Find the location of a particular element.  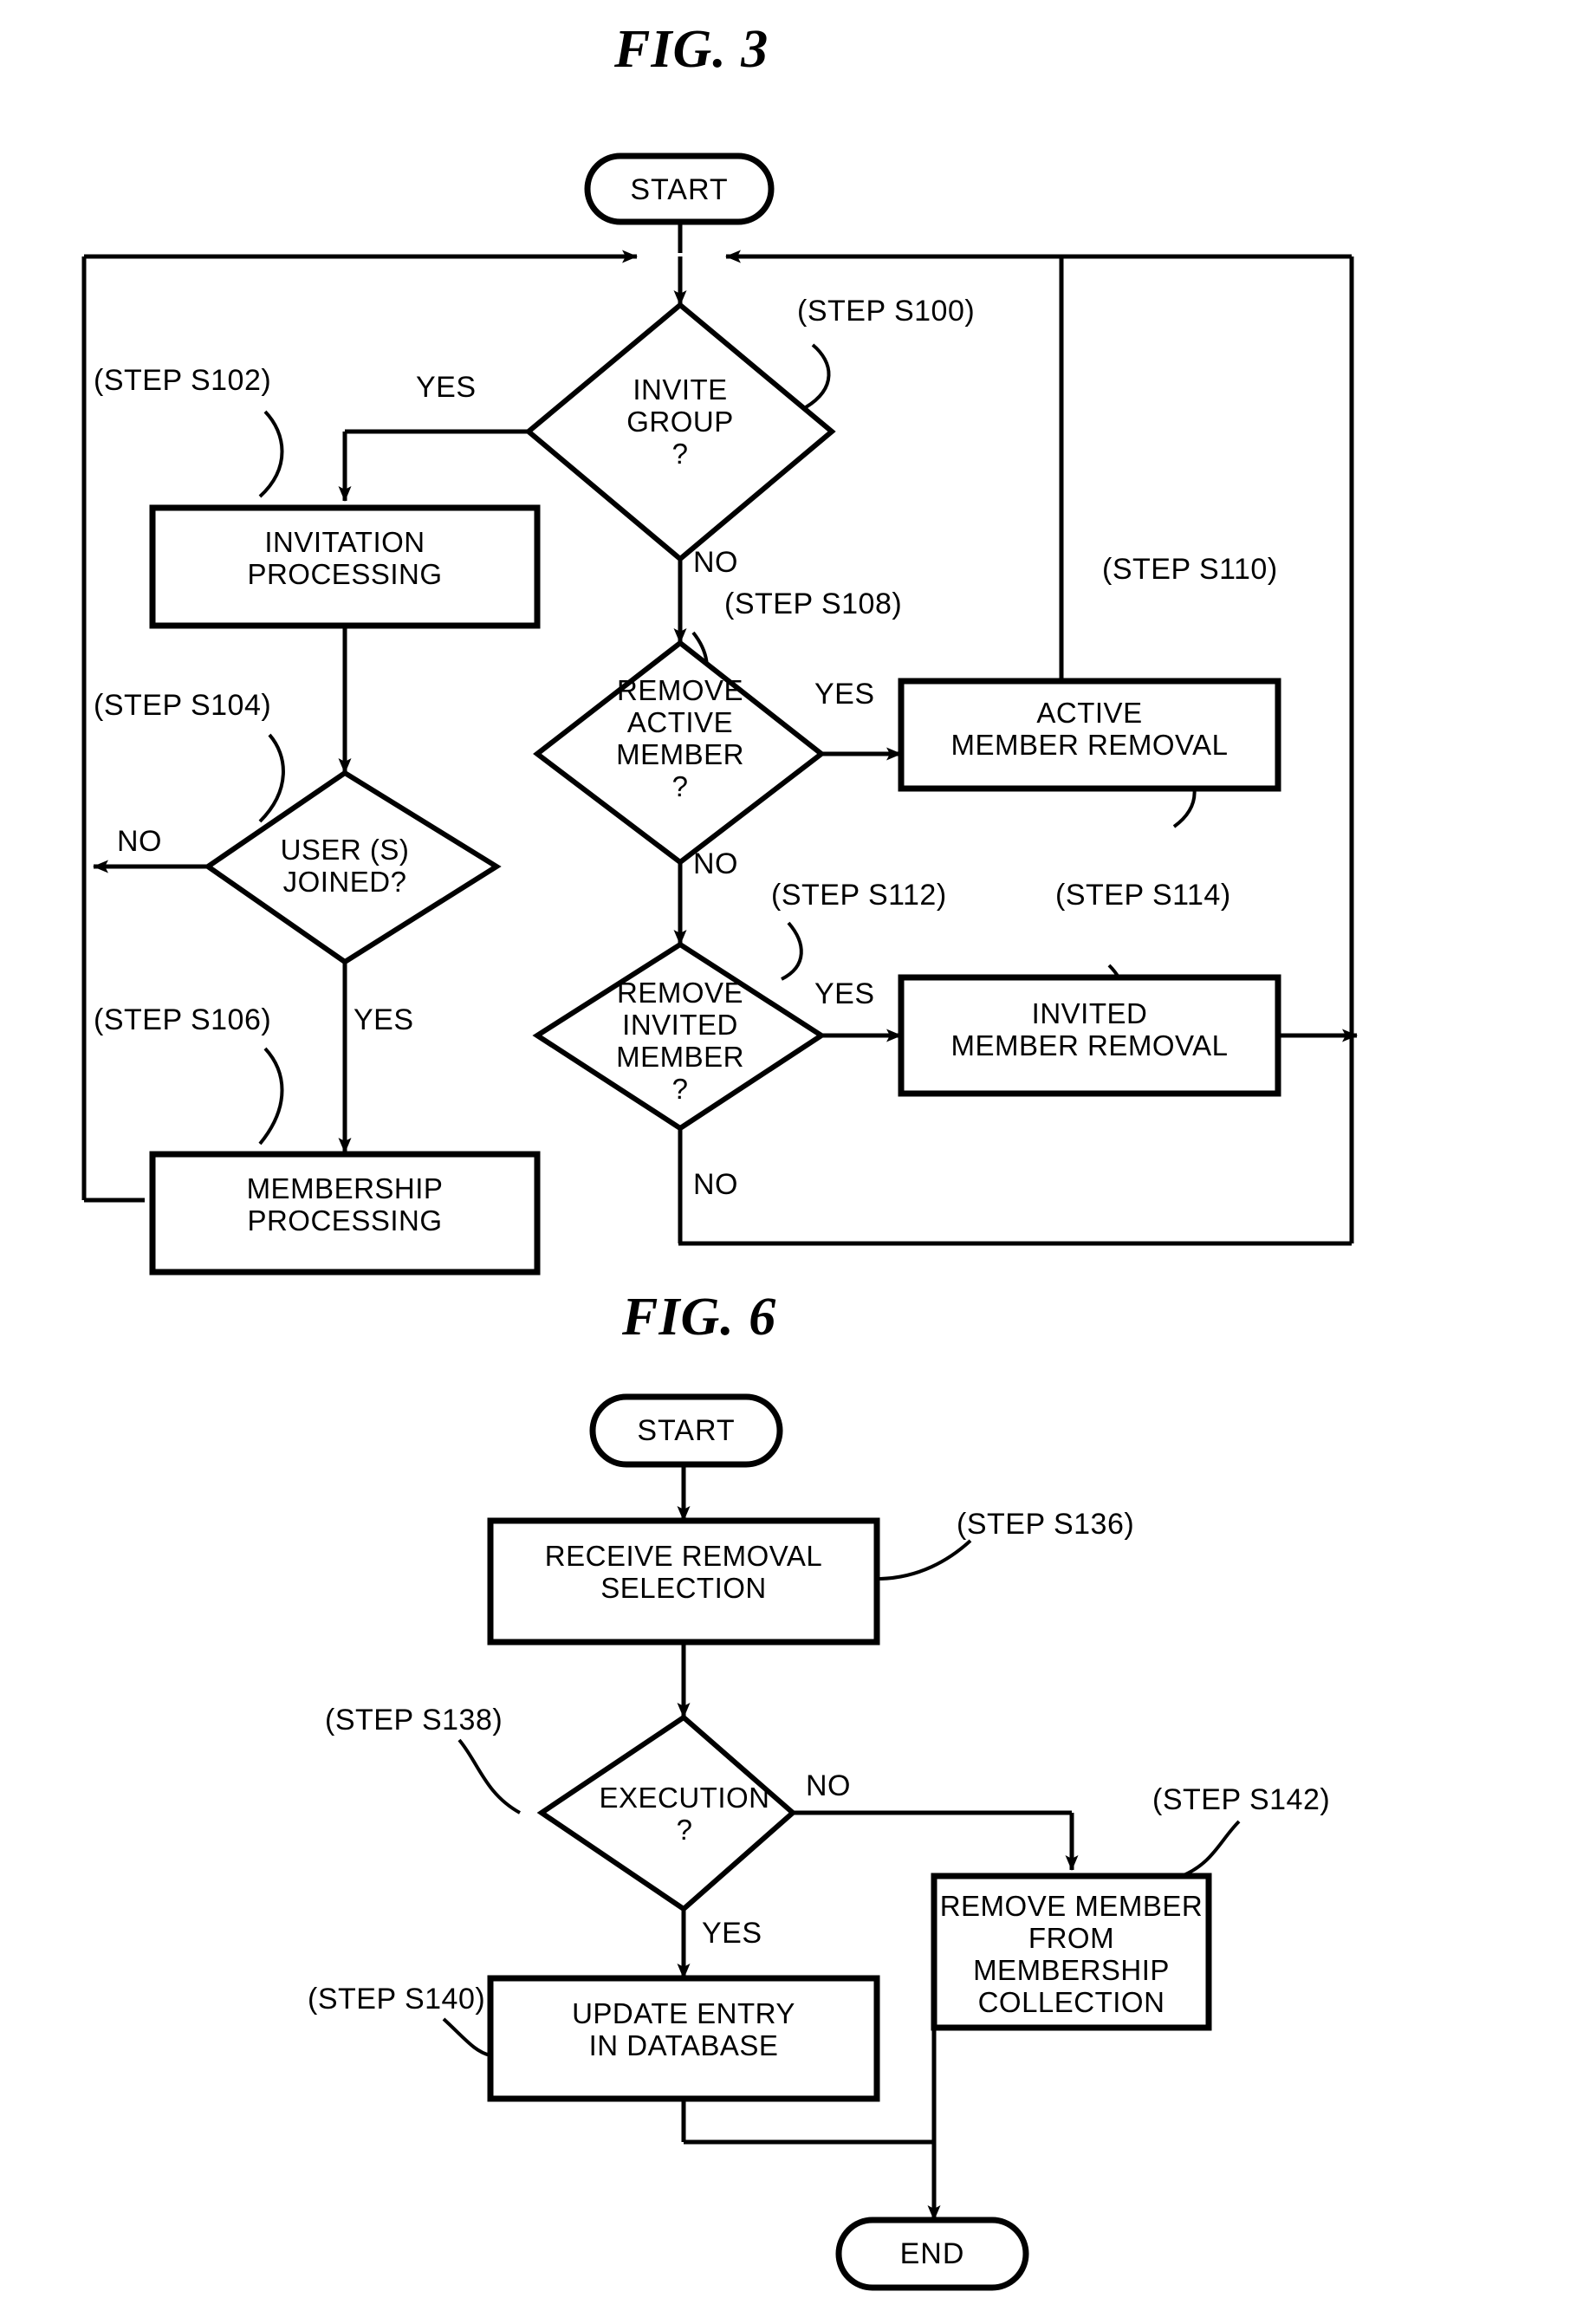

fig6-step-callout-s138: (STEP S138) is located at coordinates (414, 1720).